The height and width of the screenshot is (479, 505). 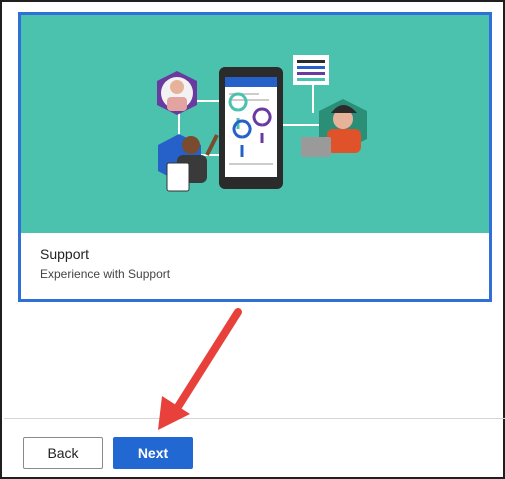 What do you see at coordinates (105, 274) in the screenshot?
I see `card-description: Experience with Support` at bounding box center [105, 274].